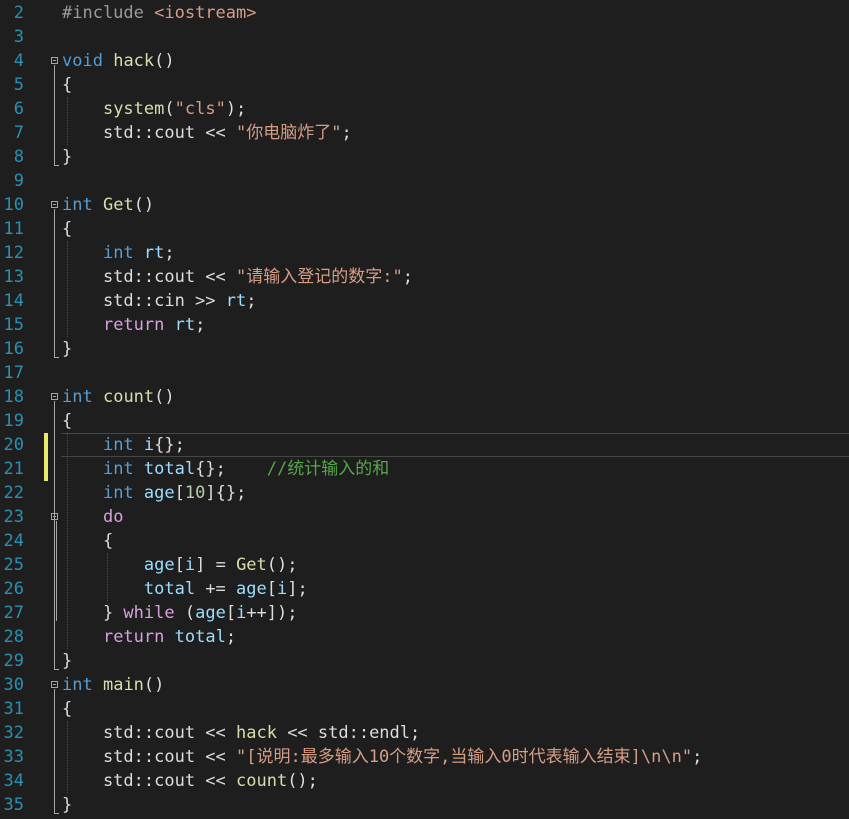 Image resolution: width=849 pixels, height=819 pixels. What do you see at coordinates (226, 493) in the screenshot?
I see `code-token: ]{};` at bounding box center [226, 493].